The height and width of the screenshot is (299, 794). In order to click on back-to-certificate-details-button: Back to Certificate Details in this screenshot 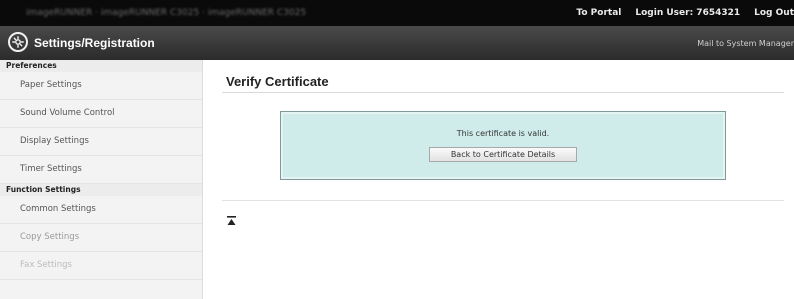, I will do `click(503, 154)`.